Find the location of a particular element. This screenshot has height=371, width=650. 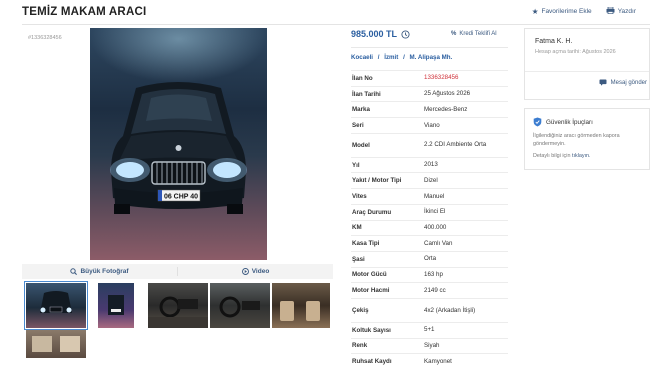

top-actions: ★ Favorilerime Ekle Yazdır is located at coordinates (584, 11).